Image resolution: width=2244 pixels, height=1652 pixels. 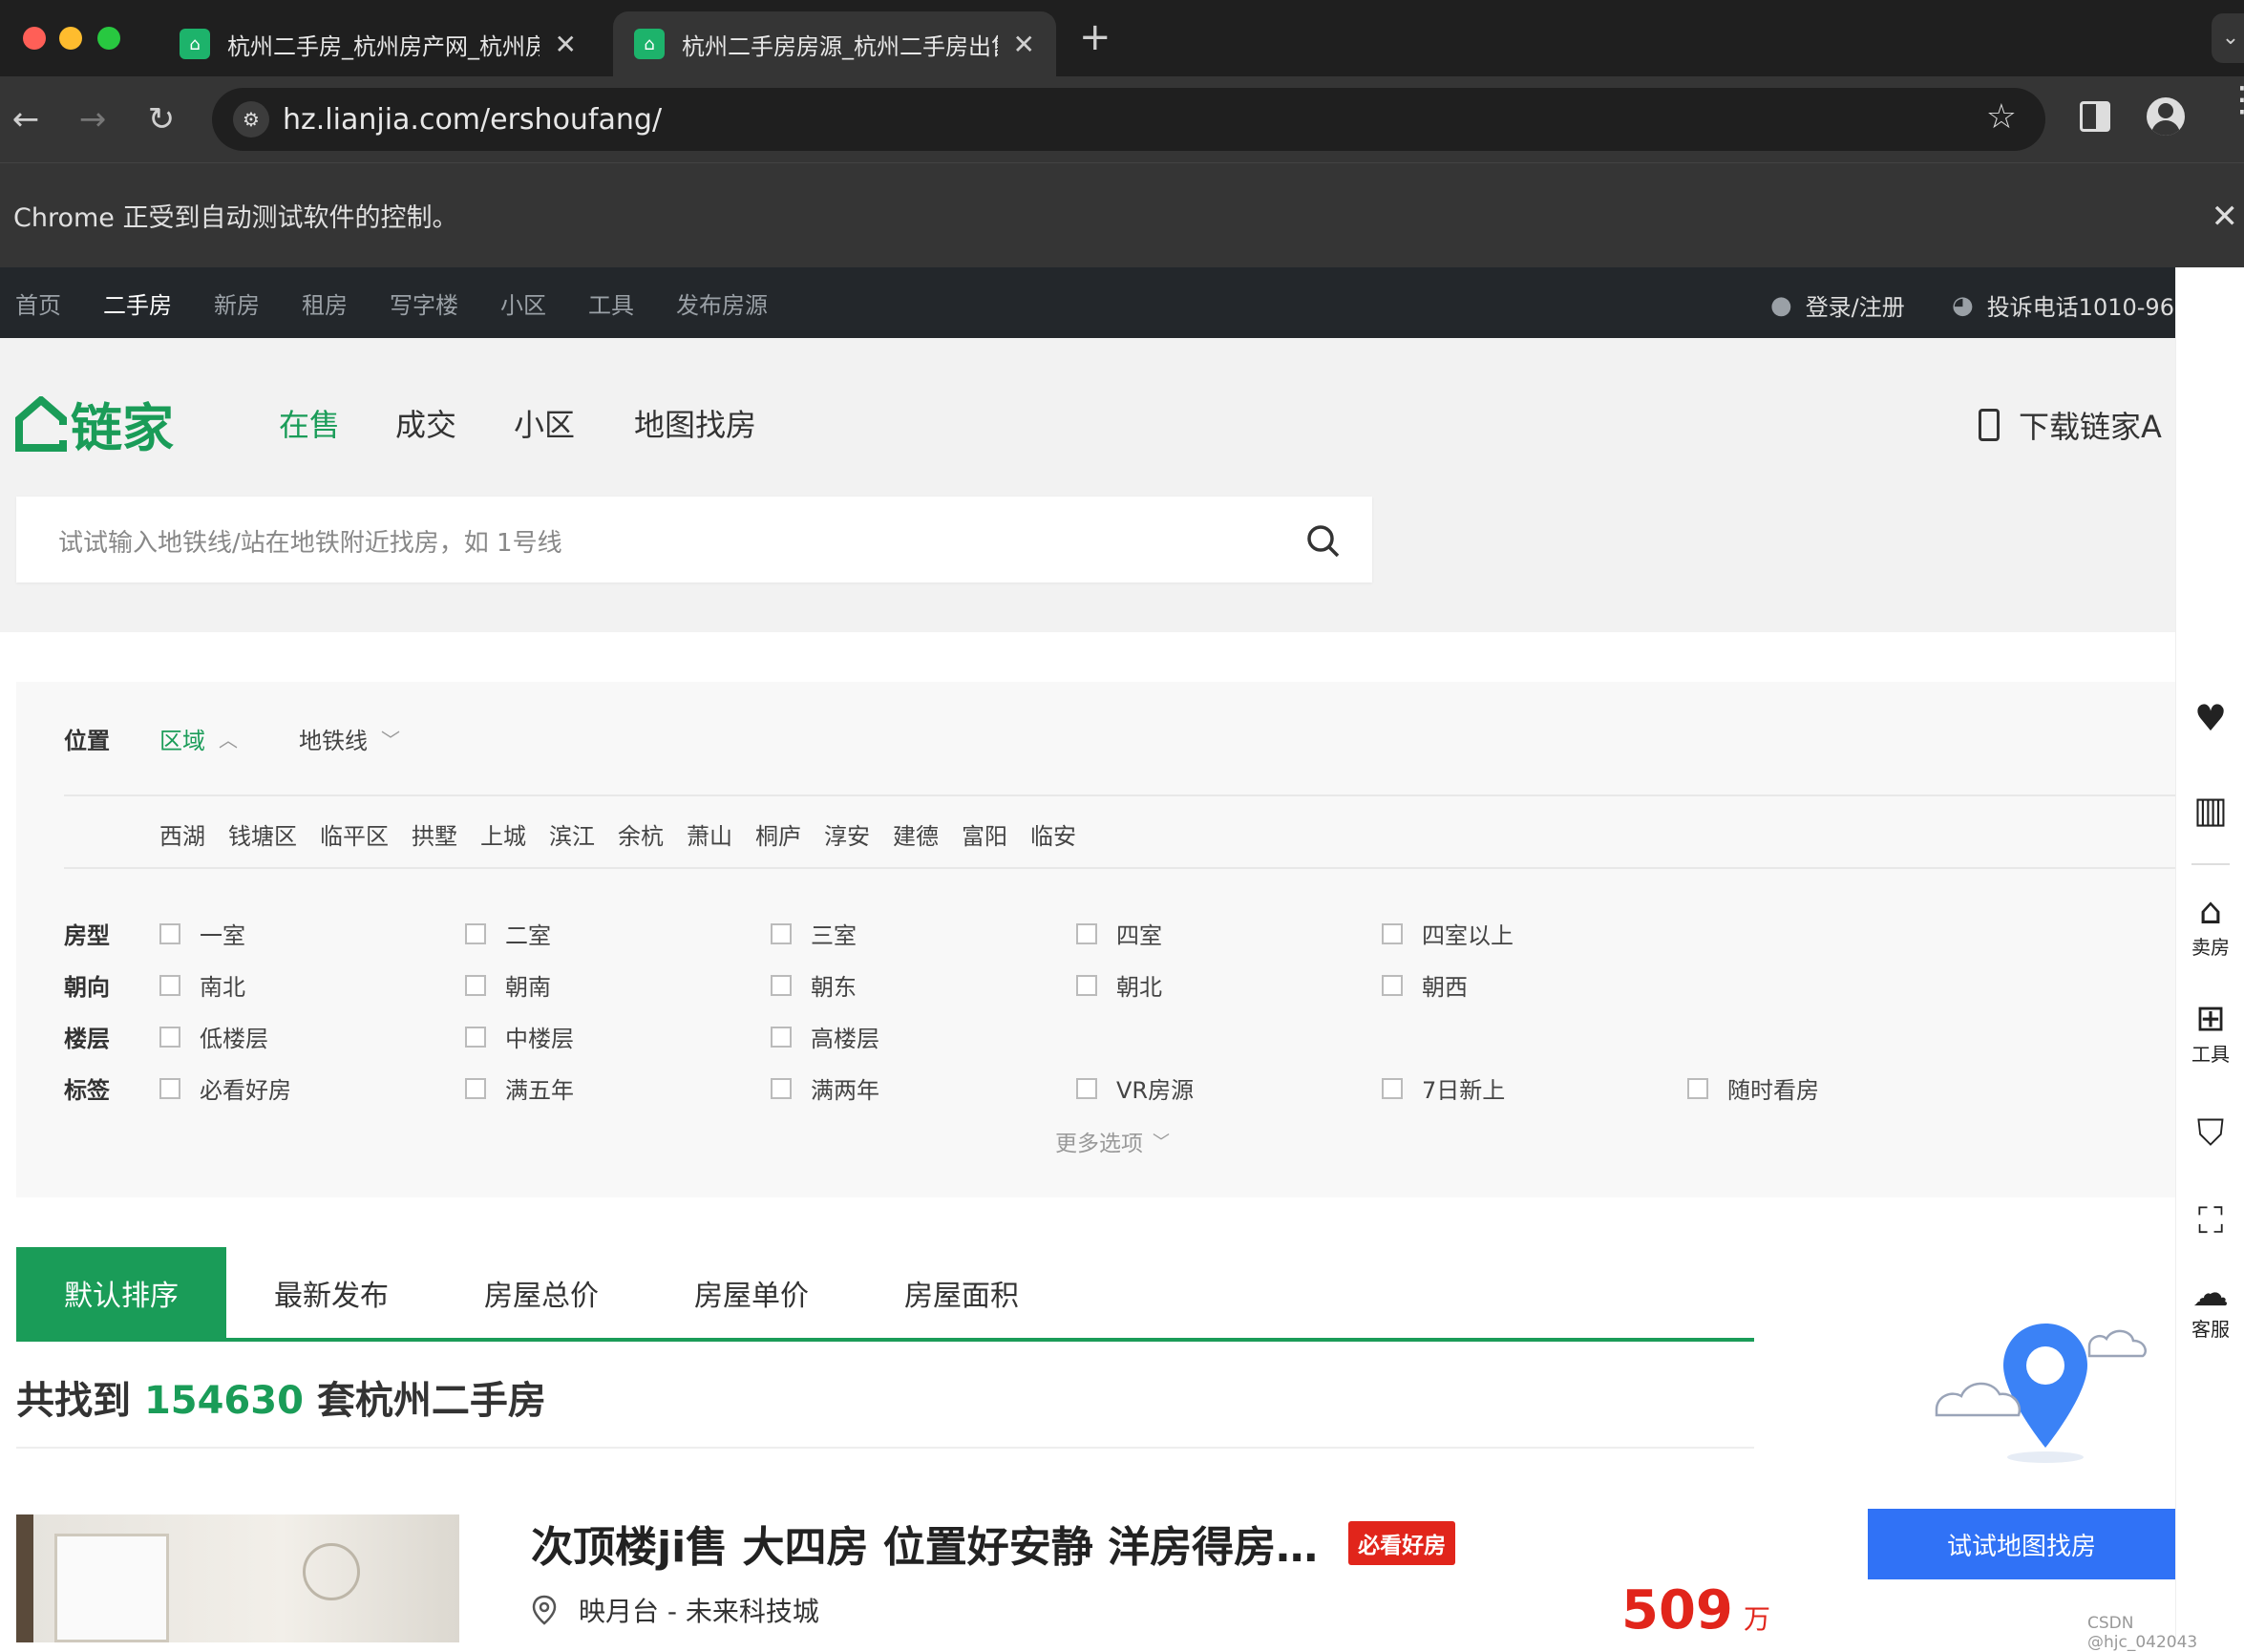 What do you see at coordinates (2166, 116) in the screenshot?
I see `profile-avatar-icon` at bounding box center [2166, 116].